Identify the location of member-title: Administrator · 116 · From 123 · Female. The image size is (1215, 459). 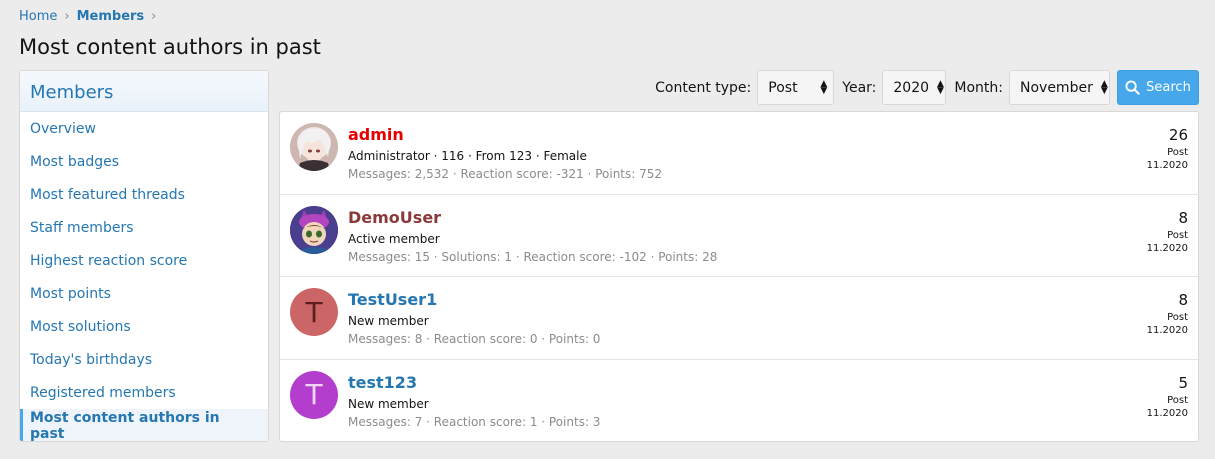
(467, 156).